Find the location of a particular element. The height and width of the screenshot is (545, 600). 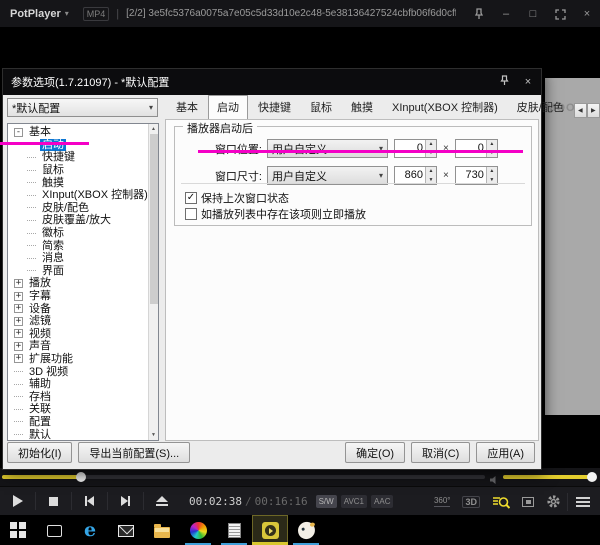

task-view-button is located at coordinates (54, 530).